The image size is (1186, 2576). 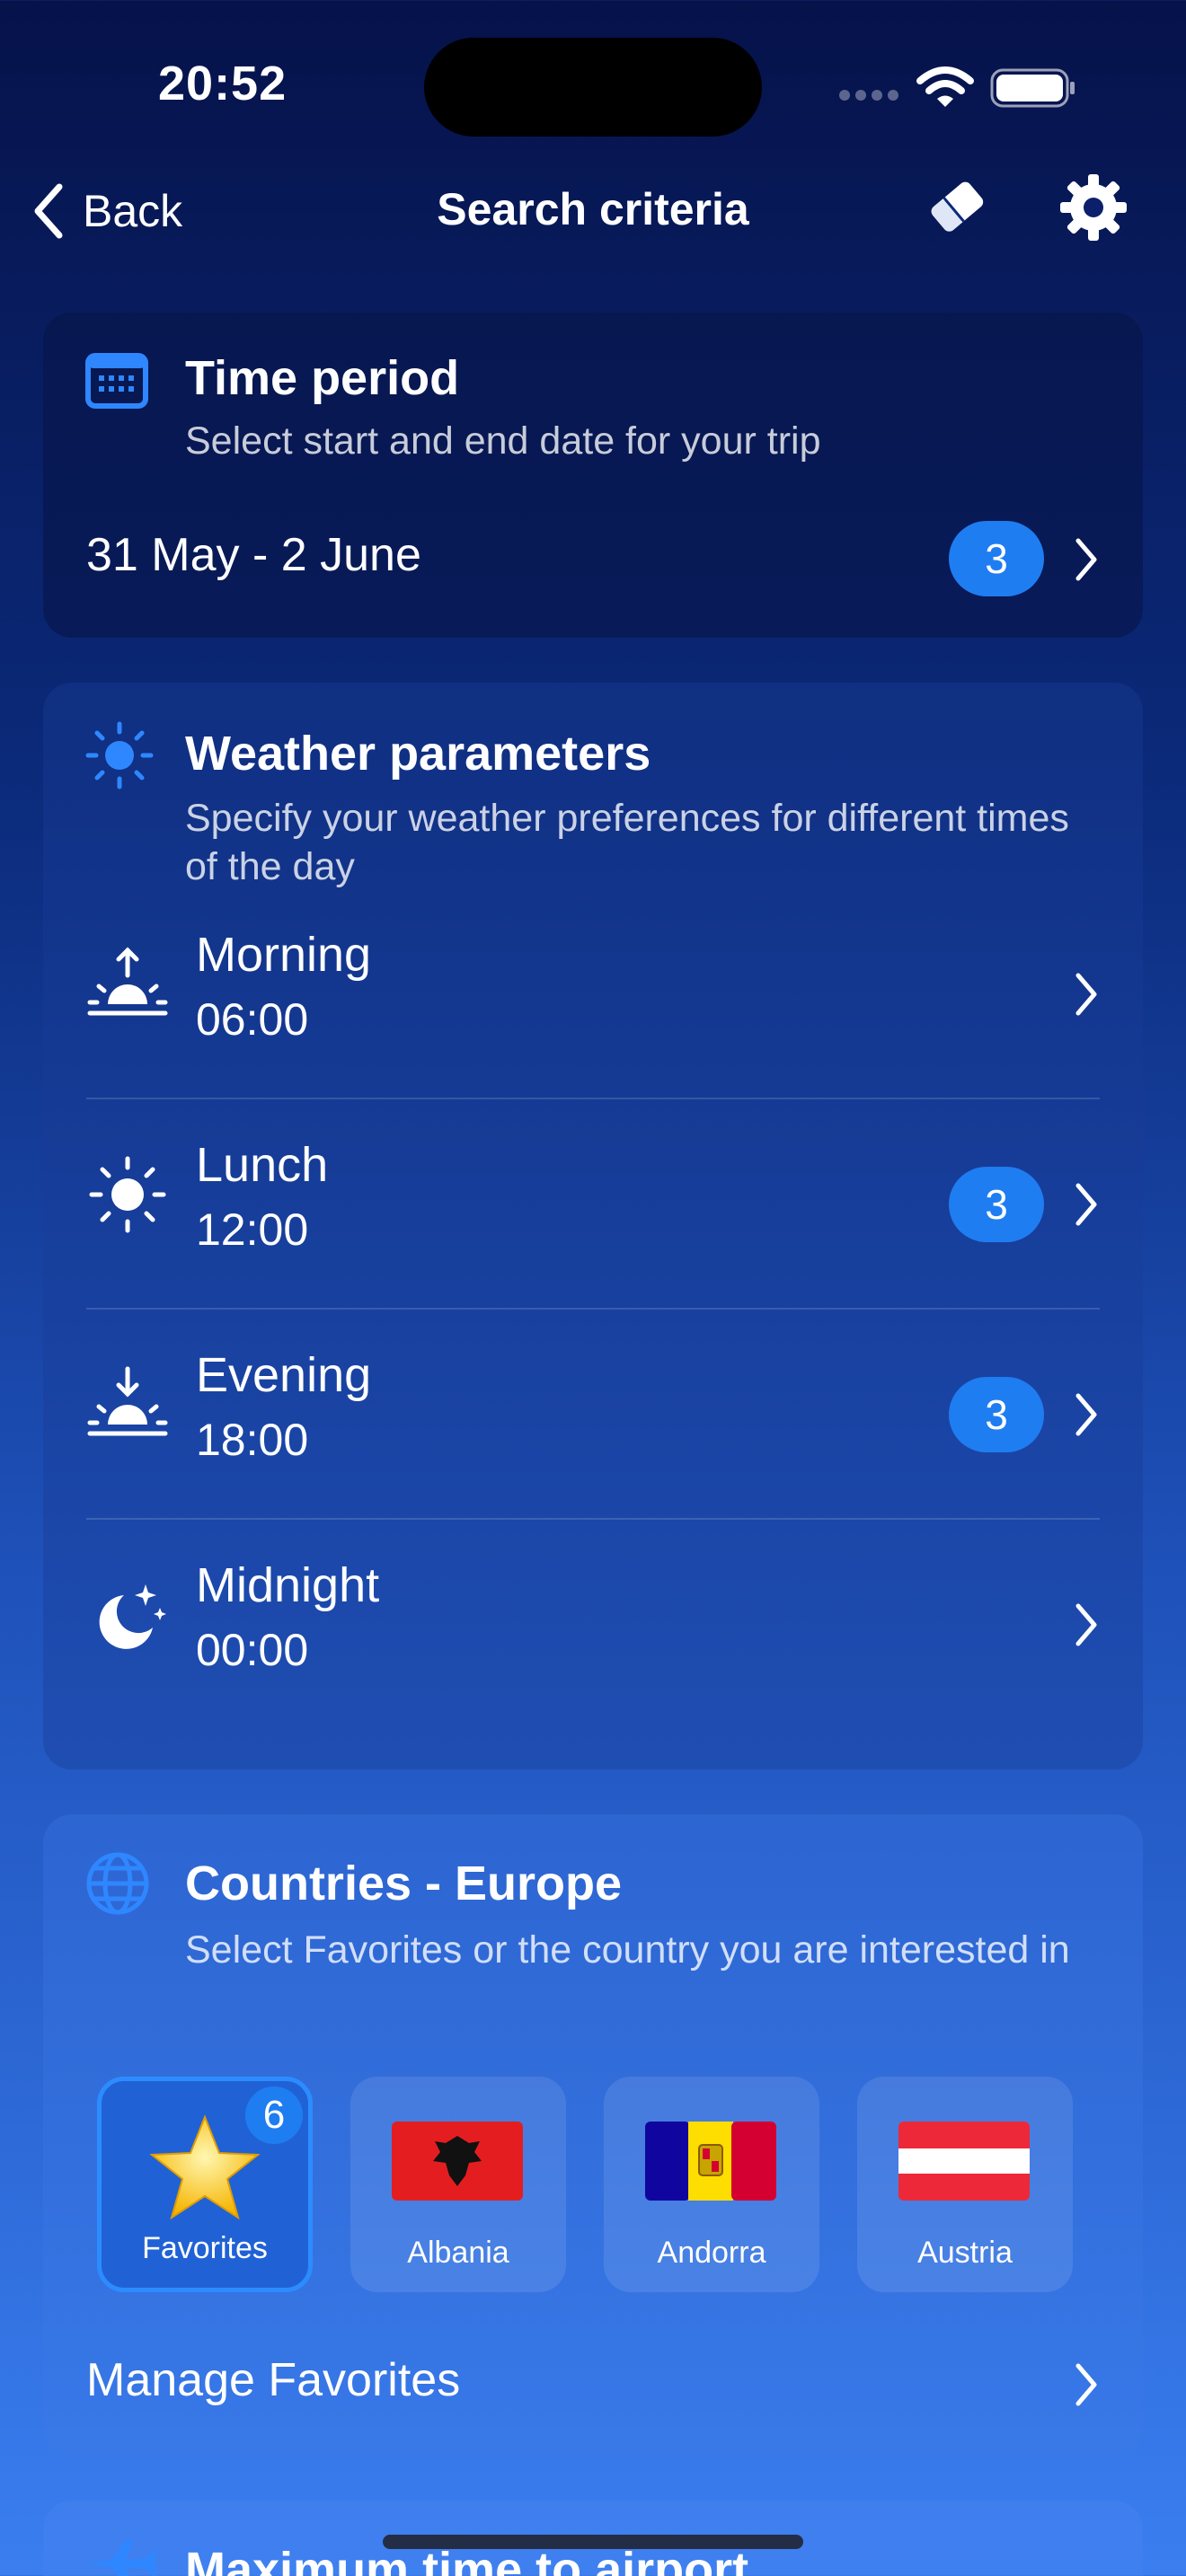 What do you see at coordinates (262, 1165) in the screenshot?
I see `weather-row-label: Lunch` at bounding box center [262, 1165].